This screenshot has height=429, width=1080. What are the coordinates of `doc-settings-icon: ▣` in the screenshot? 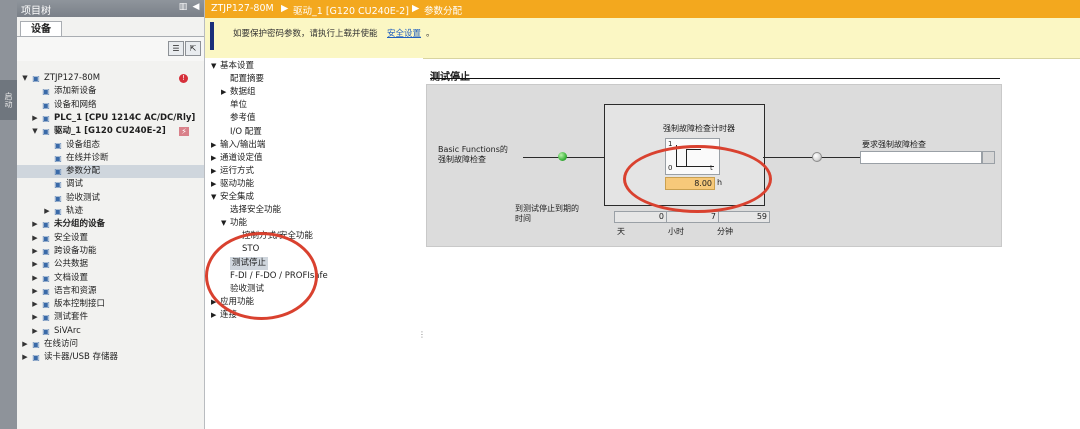 It's located at (46, 278).